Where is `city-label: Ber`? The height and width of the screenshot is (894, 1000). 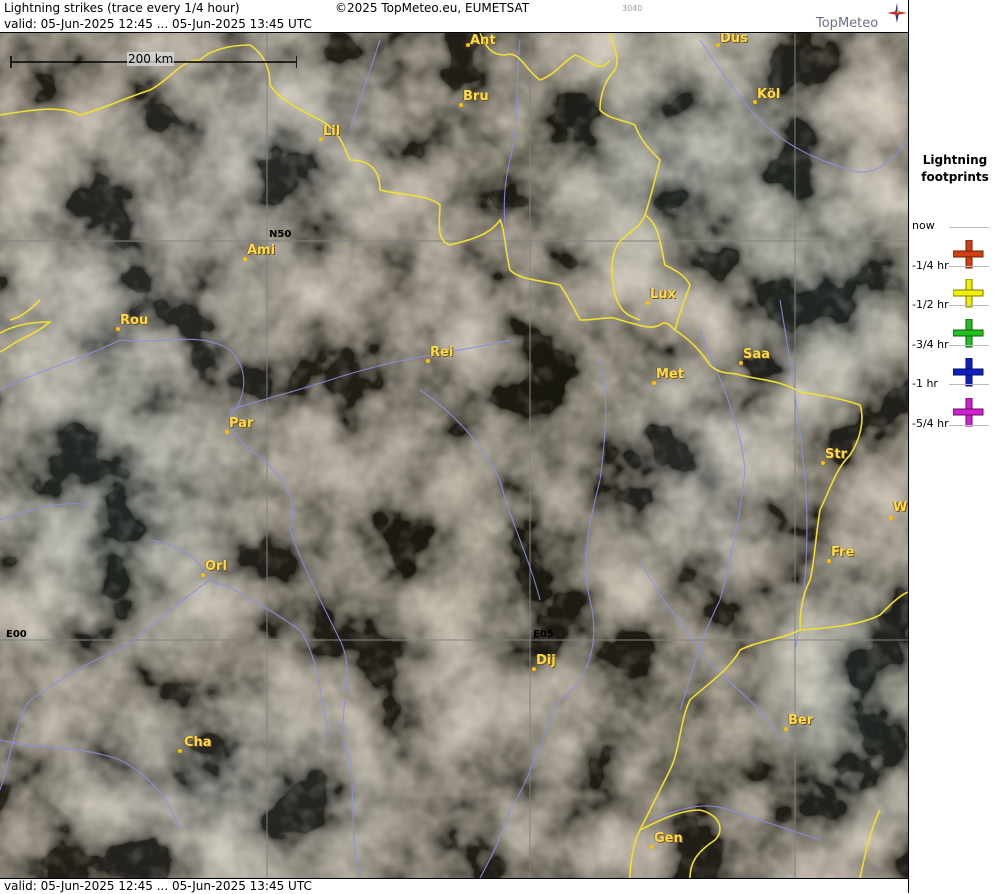 city-label: Ber is located at coordinates (800, 720).